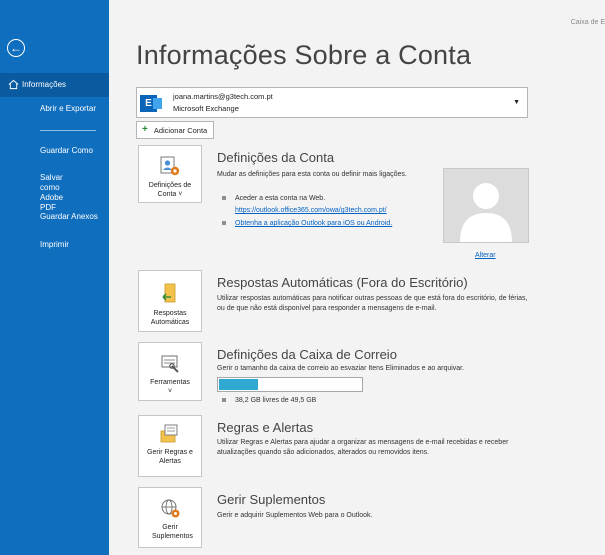 Image resolution: width=605 pixels, height=555 pixels. I want to click on page-title: Informações Sobre a Conta, so click(304, 55).